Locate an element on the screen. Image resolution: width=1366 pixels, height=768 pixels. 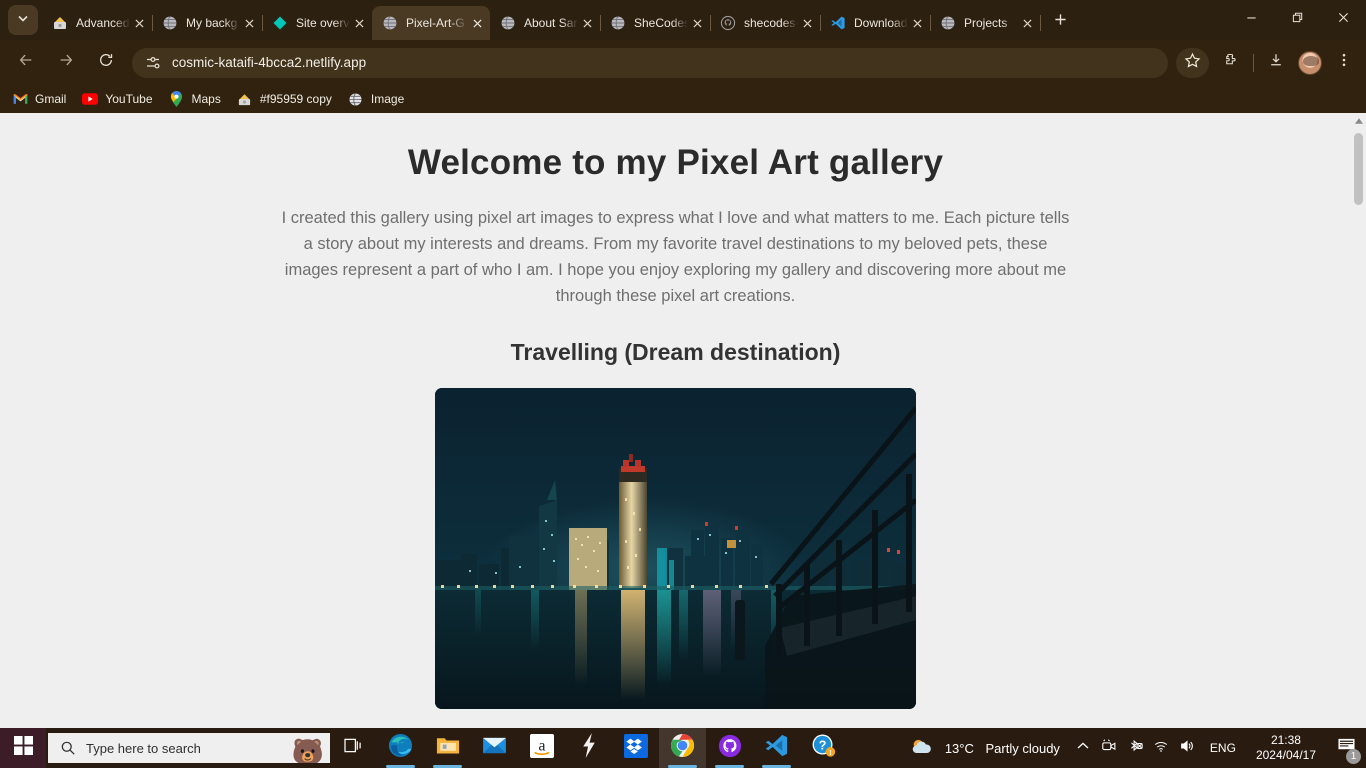
browser-tab-my-background: My backg is located at coordinates (207, 23).